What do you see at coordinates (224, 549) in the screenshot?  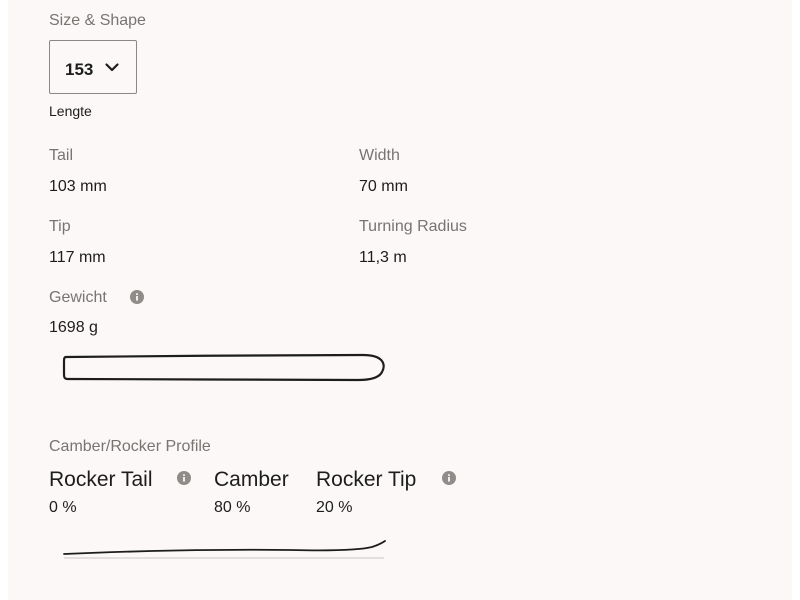 I see `ski-camber-profile` at bounding box center [224, 549].